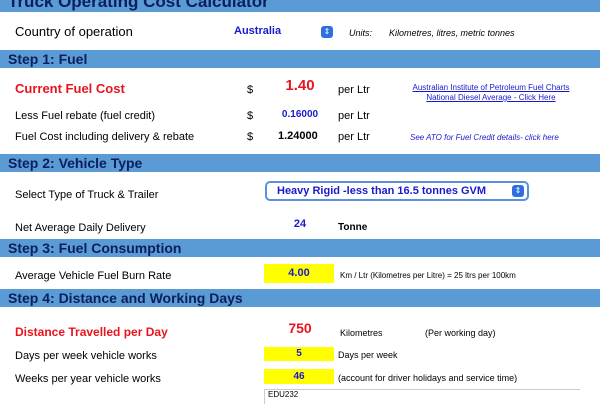  Describe the element at coordinates (250, 116) in the screenshot. I see `fuel-rebate-currency: $` at that location.